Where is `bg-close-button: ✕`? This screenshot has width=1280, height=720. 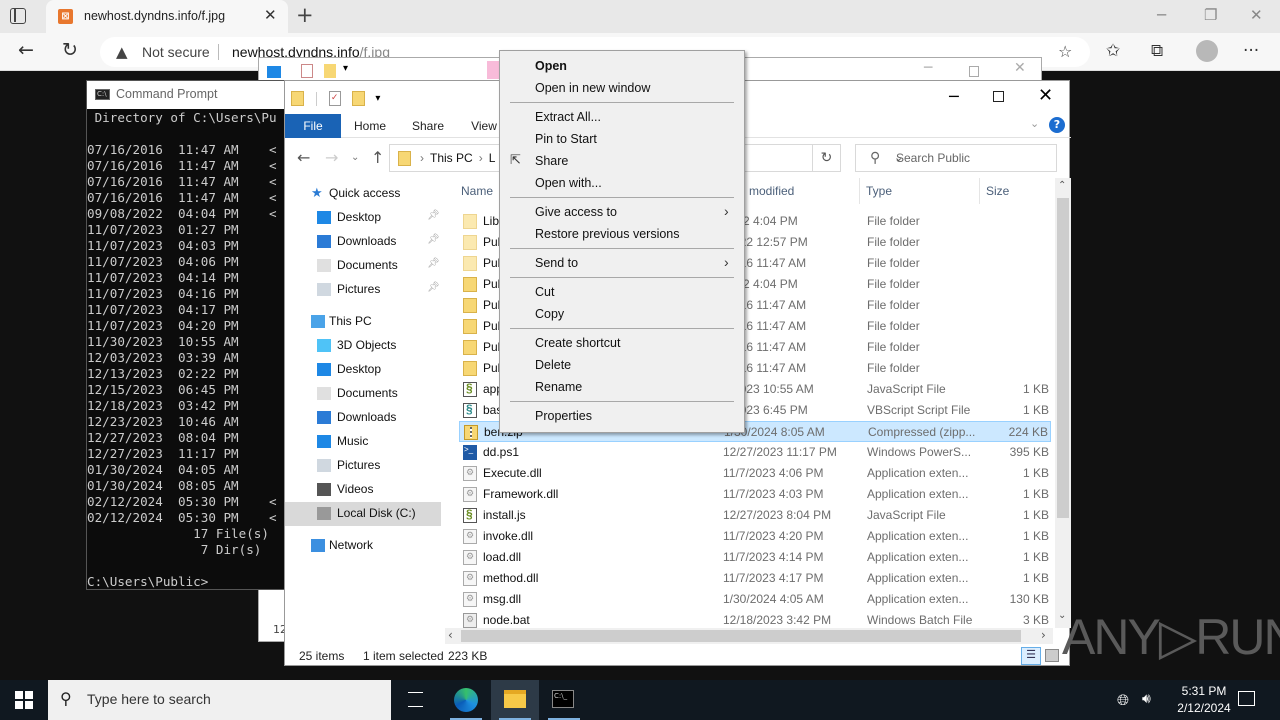 bg-close-button: ✕ is located at coordinates (1020, 68).